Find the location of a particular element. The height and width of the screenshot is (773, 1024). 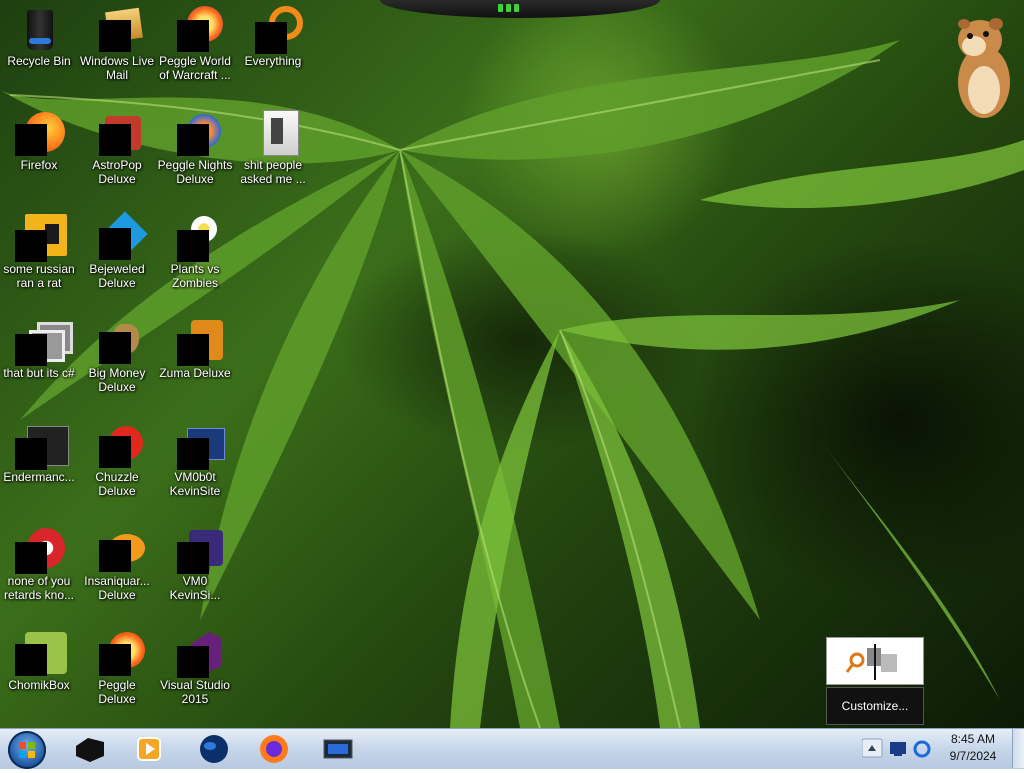

desktop-icon-that-but-its-csharp: that but its c# is located at coordinates (39, 348).